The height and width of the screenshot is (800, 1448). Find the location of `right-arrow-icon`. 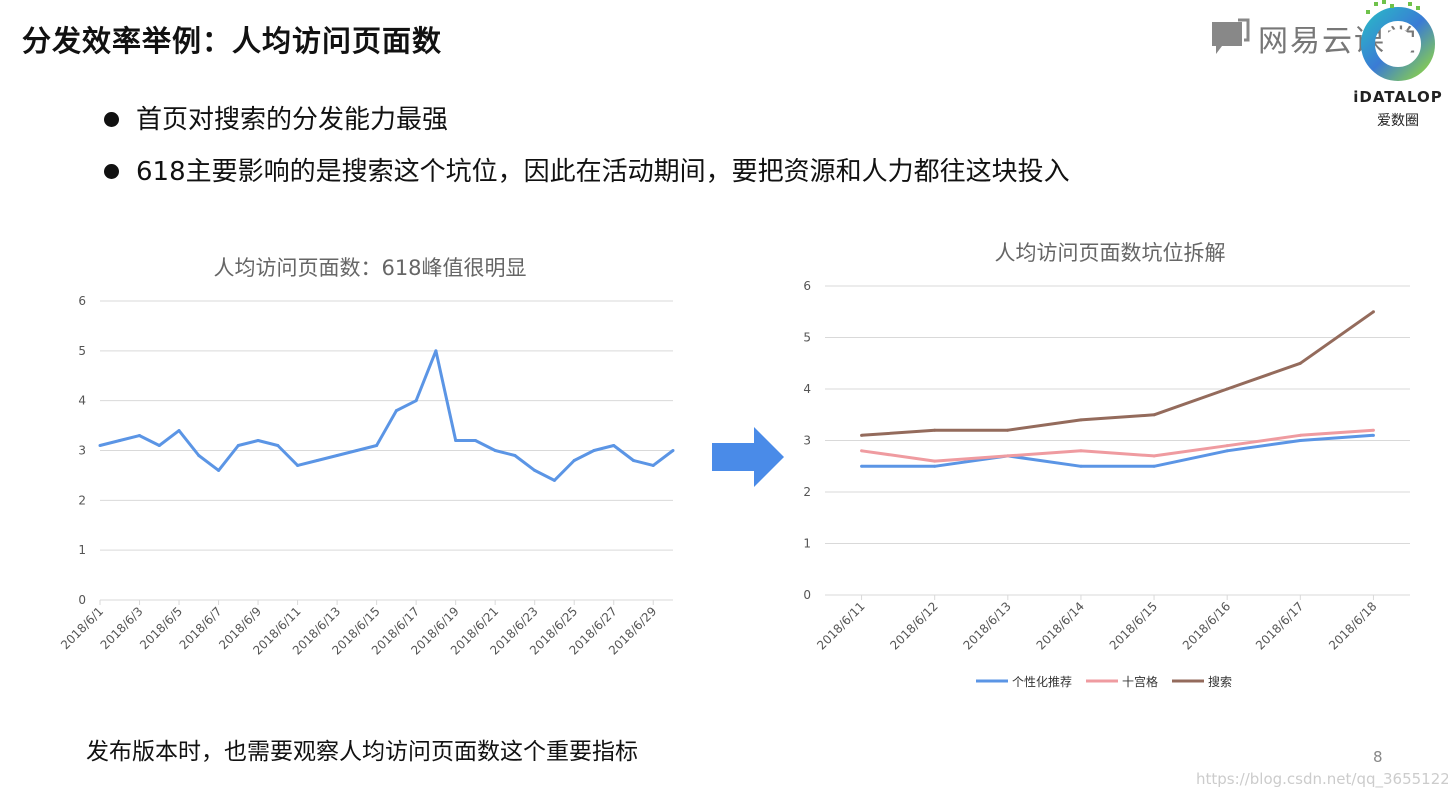

right-arrow-icon is located at coordinates (748, 457).